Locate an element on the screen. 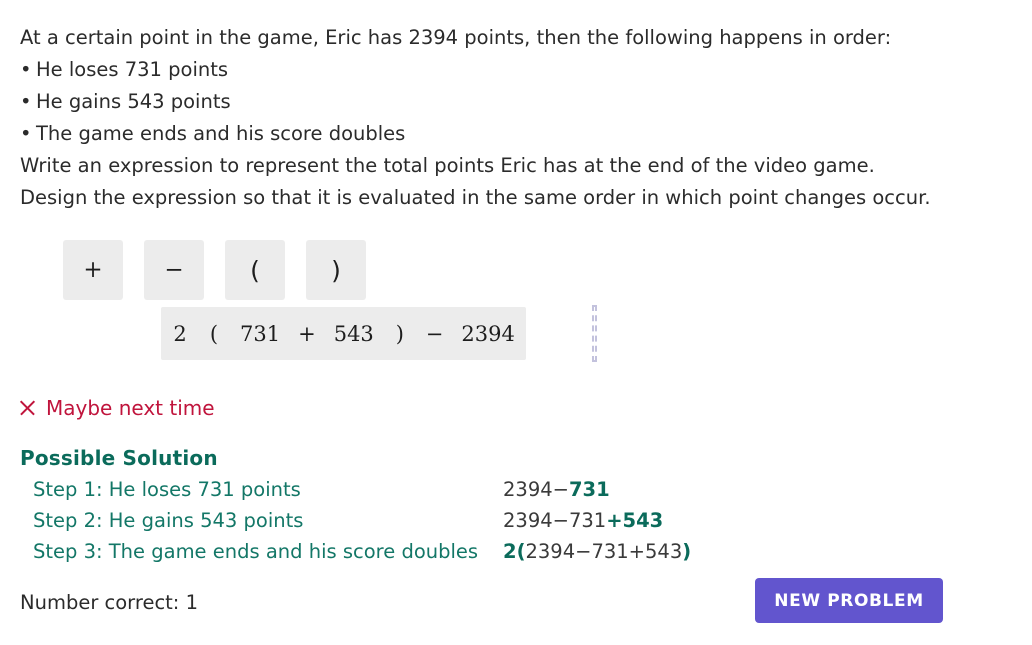 The image size is (1032, 645). expression-token: 2 is located at coordinates (180, 333).